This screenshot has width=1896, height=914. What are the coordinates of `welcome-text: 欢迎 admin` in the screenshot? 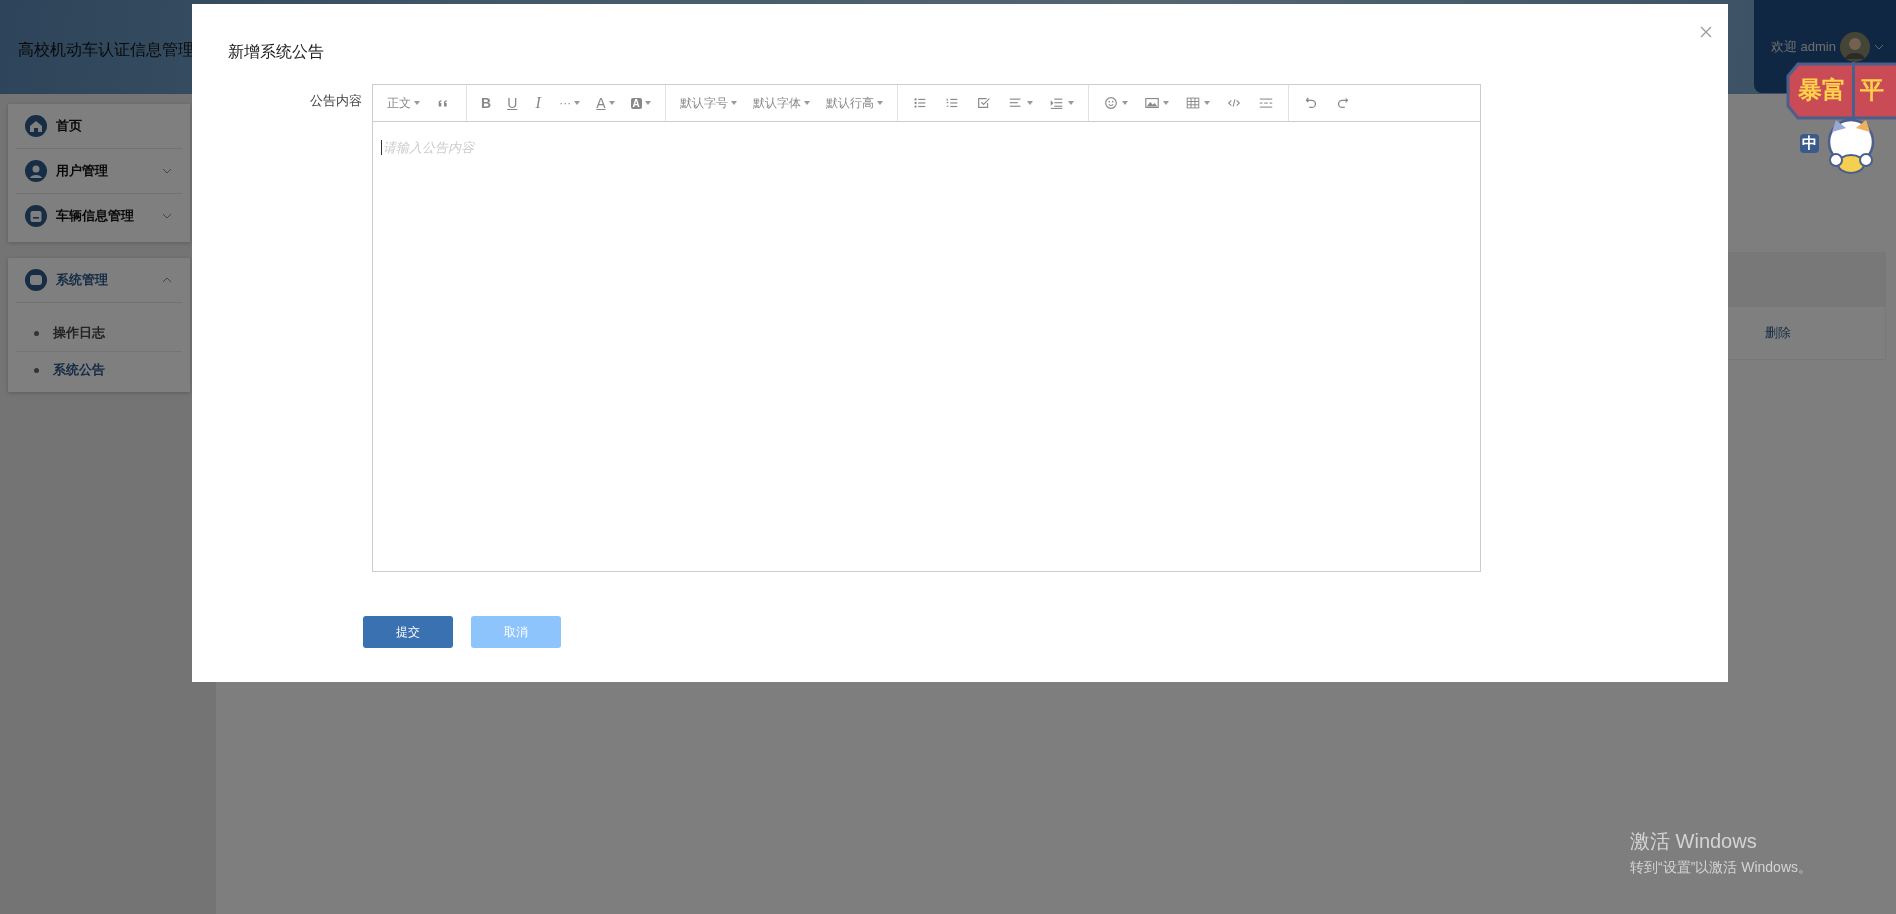 It's located at (1803, 46).